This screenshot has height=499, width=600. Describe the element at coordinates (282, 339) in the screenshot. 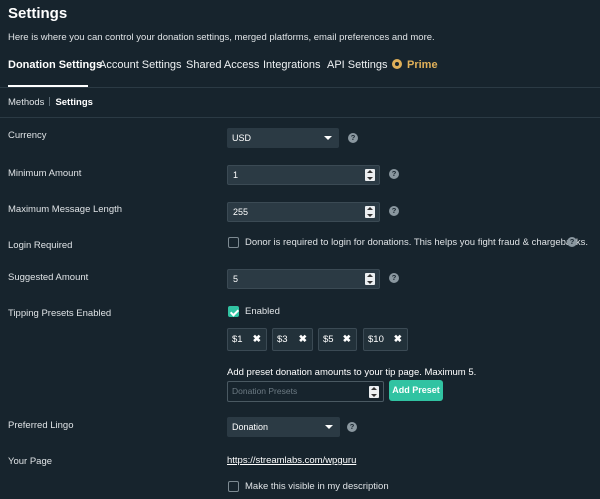

I see `preset-chip-value: $3` at that location.